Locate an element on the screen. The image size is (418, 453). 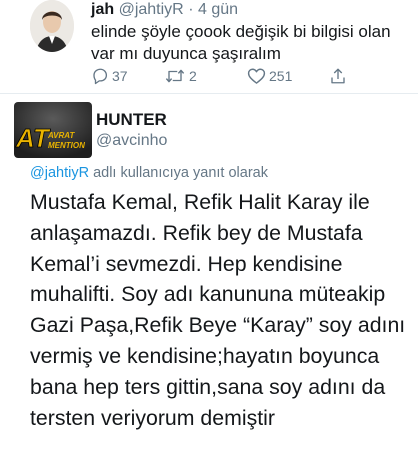
like-button: 251 is located at coordinates (269, 76).